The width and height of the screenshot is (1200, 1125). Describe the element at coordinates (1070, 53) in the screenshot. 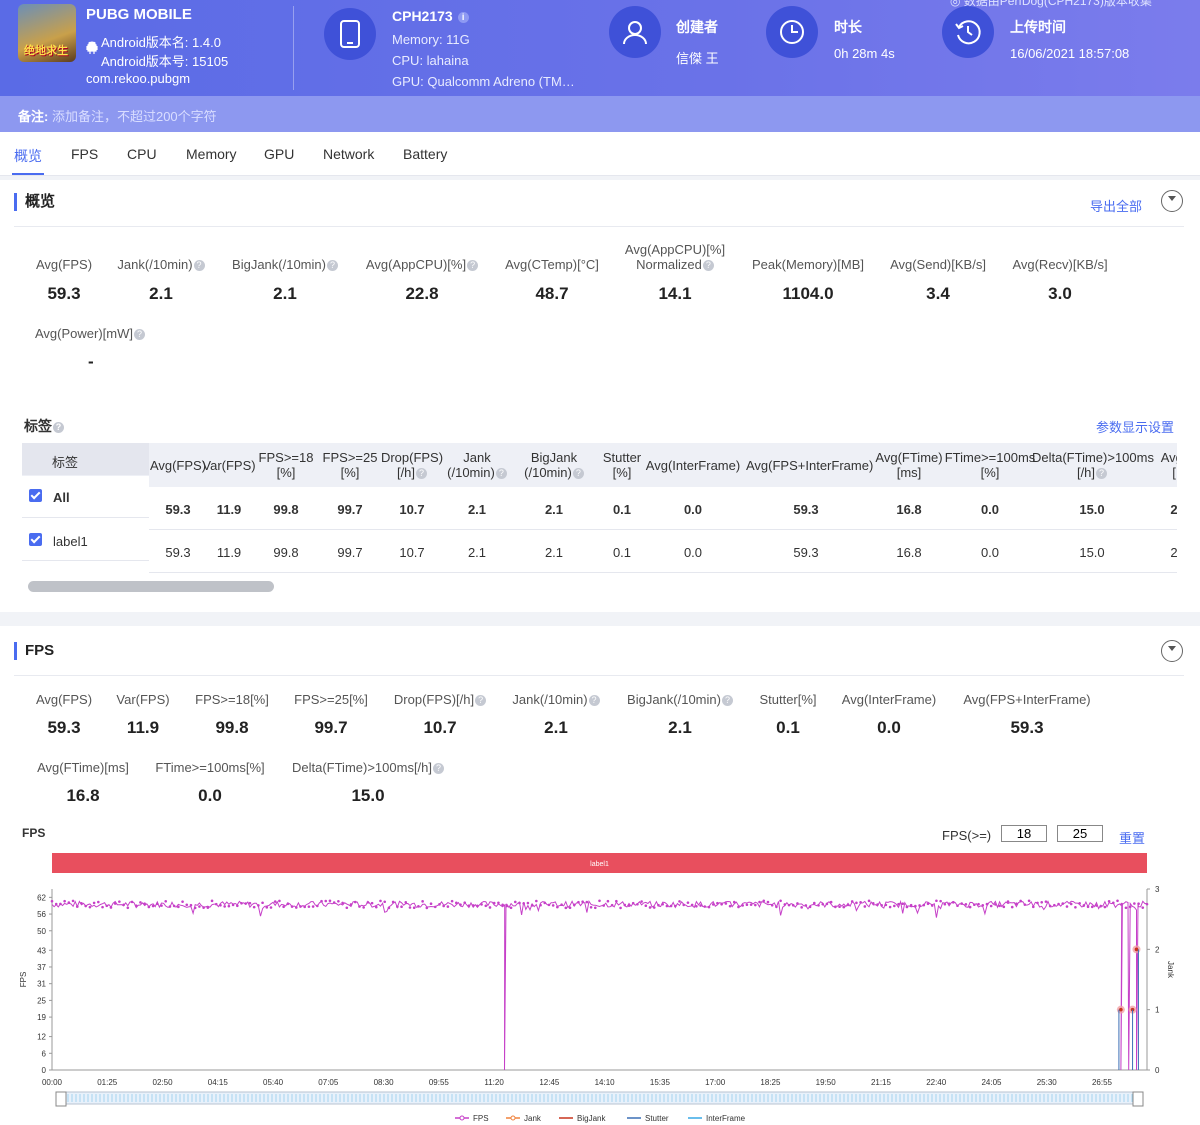

I see `upload-time-value: 16/06/2021 18:57:08` at that location.